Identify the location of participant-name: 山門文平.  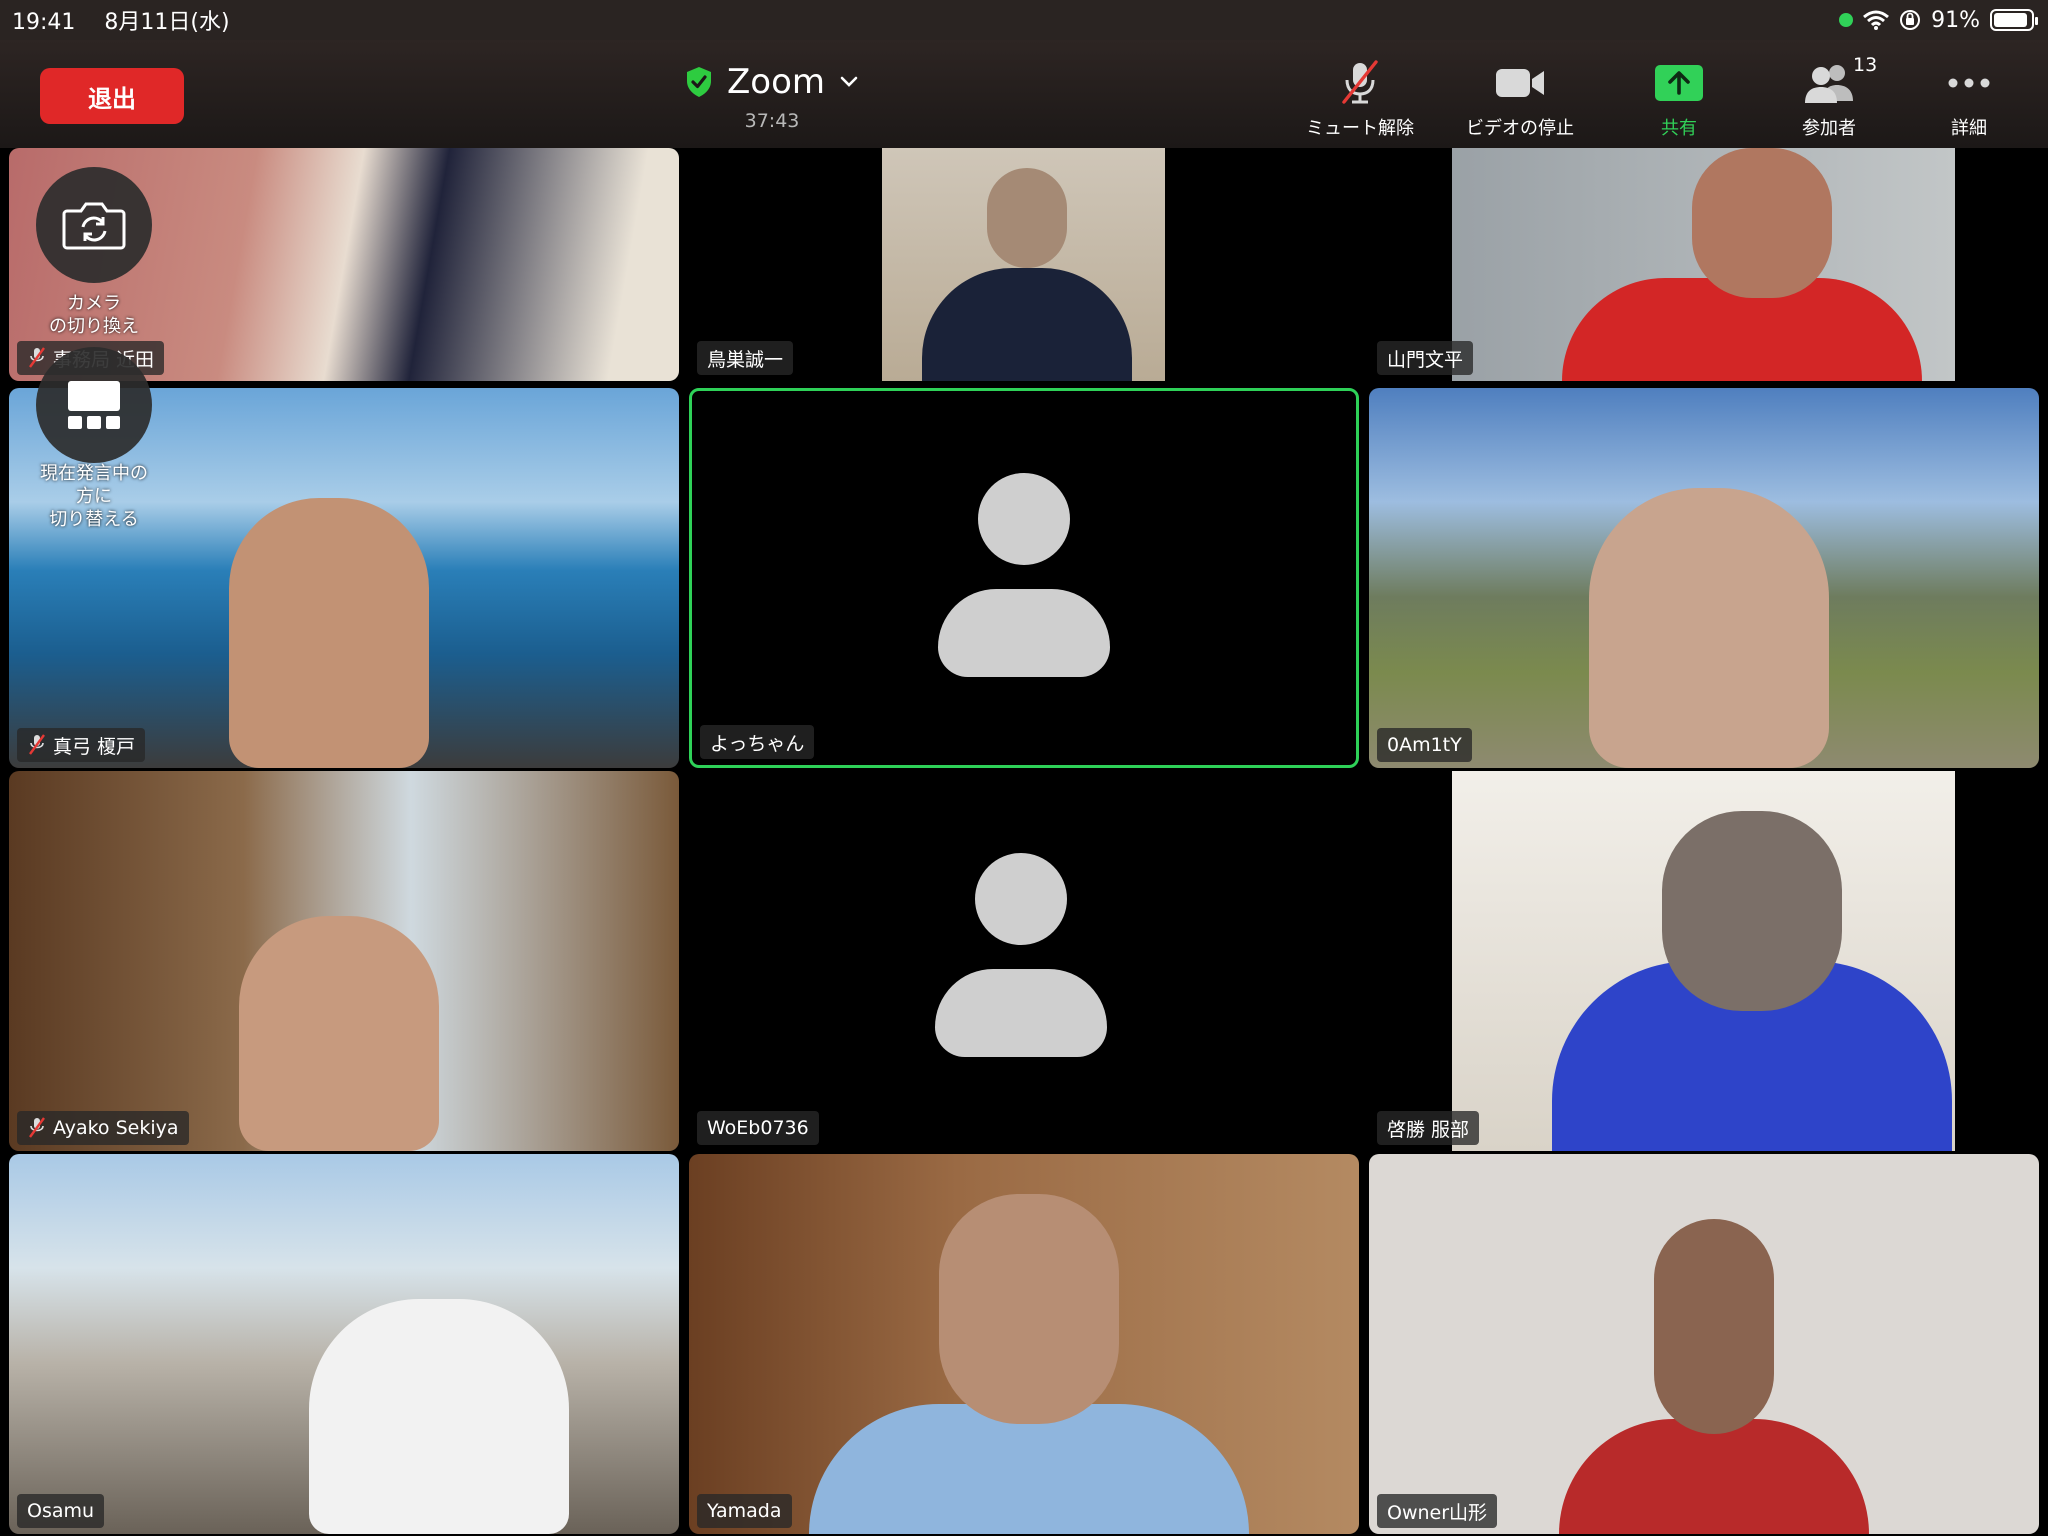
(1425, 359).